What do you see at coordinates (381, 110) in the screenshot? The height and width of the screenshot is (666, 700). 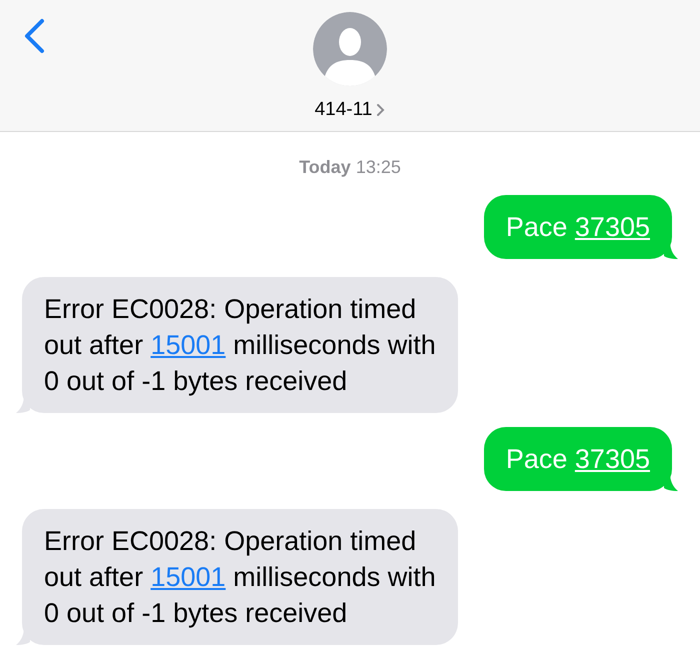 I see `chevron-right-icon` at bounding box center [381, 110].